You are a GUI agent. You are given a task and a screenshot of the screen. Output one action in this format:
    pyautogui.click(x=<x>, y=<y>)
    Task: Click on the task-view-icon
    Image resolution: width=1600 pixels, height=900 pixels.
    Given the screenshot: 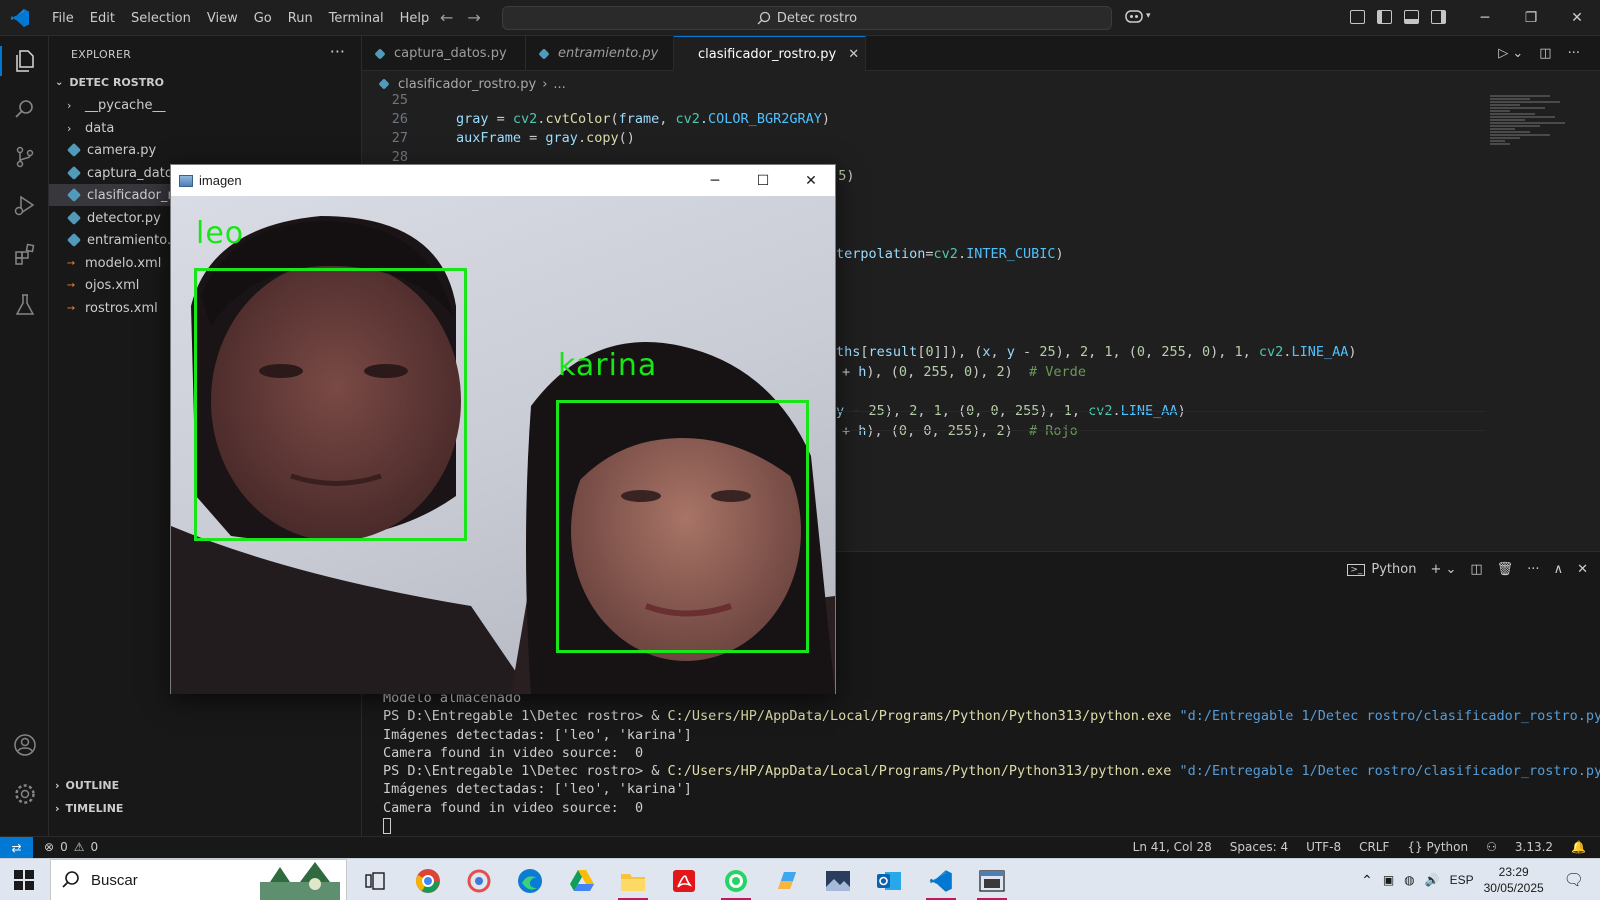 What is the action you would take?
    pyautogui.click(x=375, y=881)
    